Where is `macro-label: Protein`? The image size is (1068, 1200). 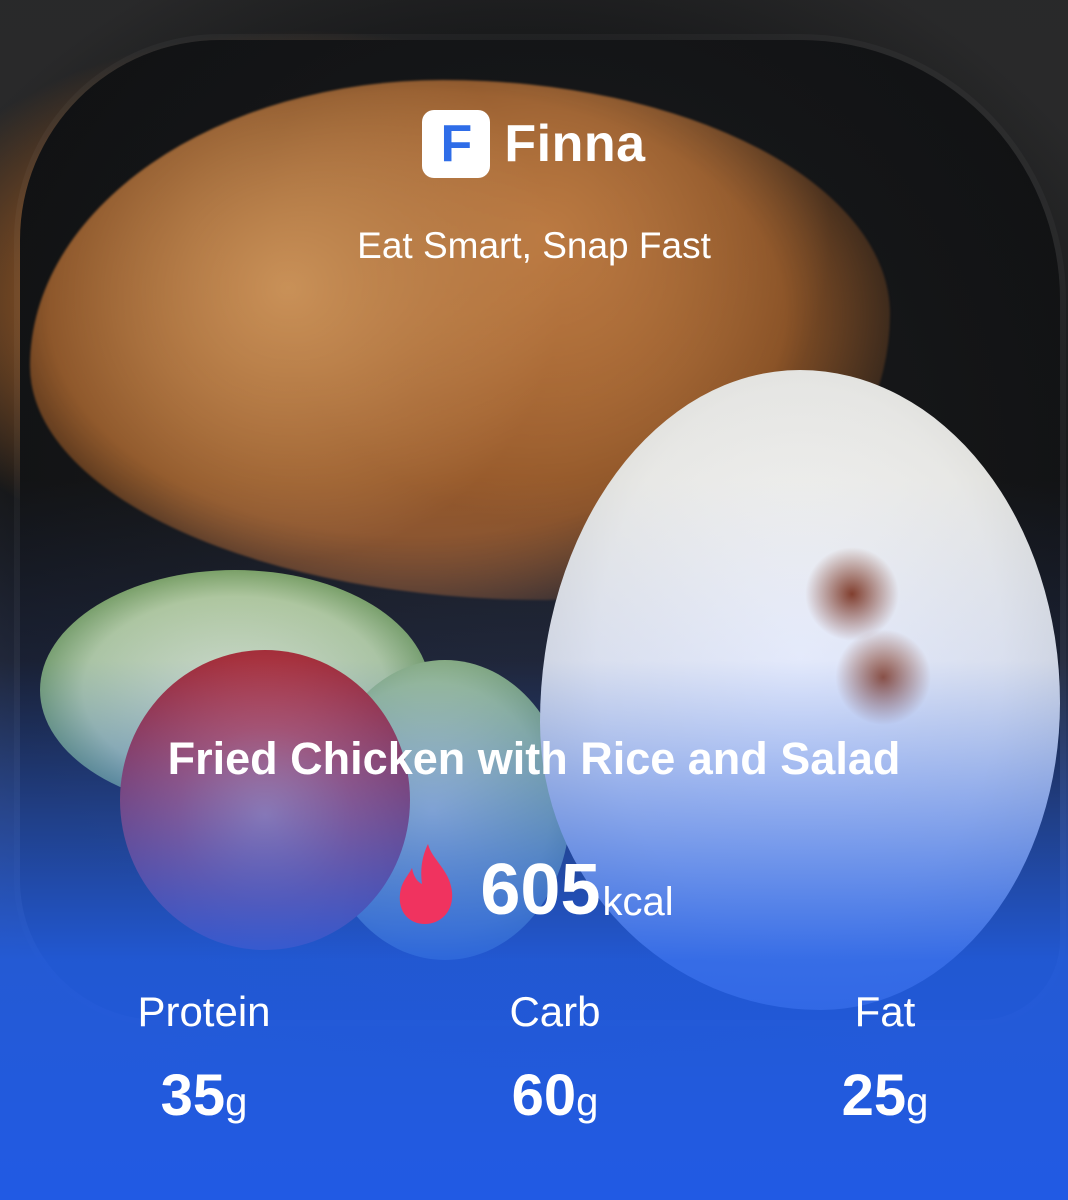 macro-label: Protein is located at coordinates (204, 1011).